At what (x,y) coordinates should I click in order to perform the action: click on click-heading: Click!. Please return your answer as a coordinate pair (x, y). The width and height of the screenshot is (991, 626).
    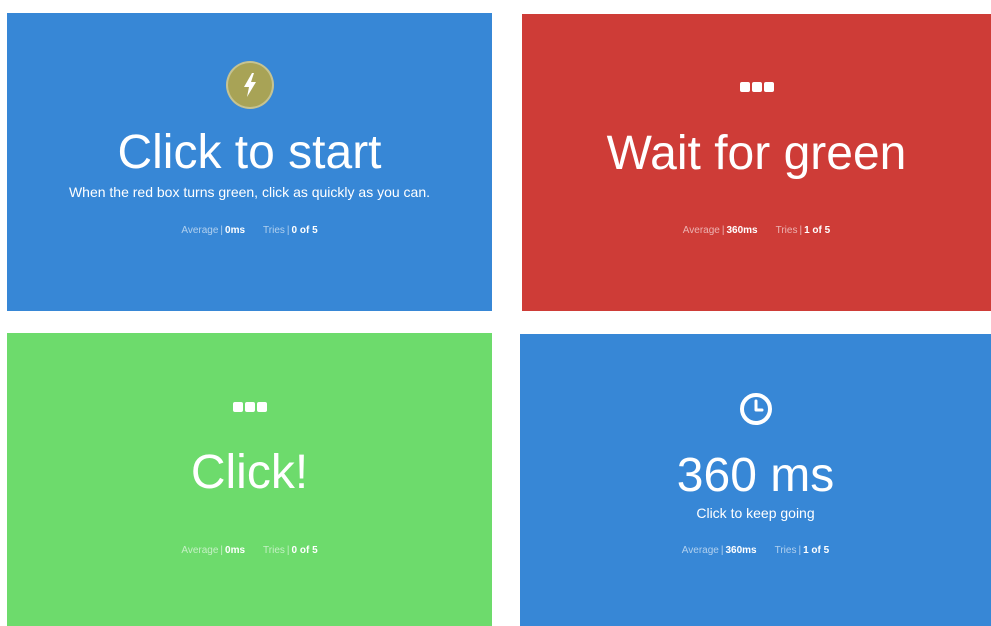
    Looking at the image, I should click on (249, 472).